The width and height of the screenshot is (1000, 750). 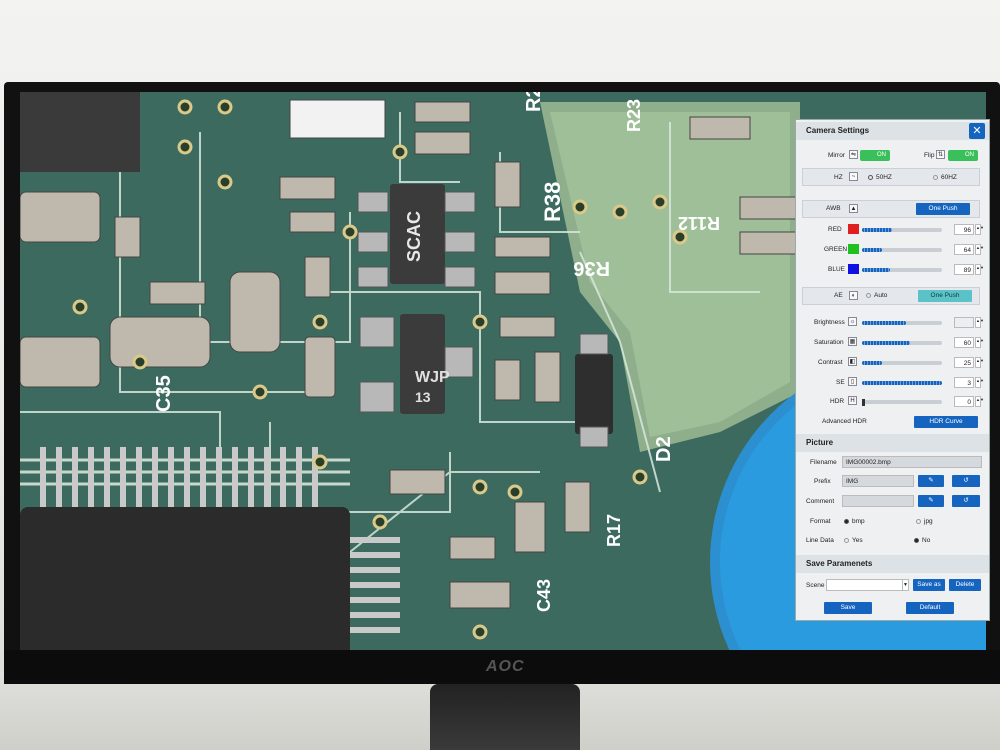 I want to click on monitor-logo: AOC, so click(x=505, y=666).